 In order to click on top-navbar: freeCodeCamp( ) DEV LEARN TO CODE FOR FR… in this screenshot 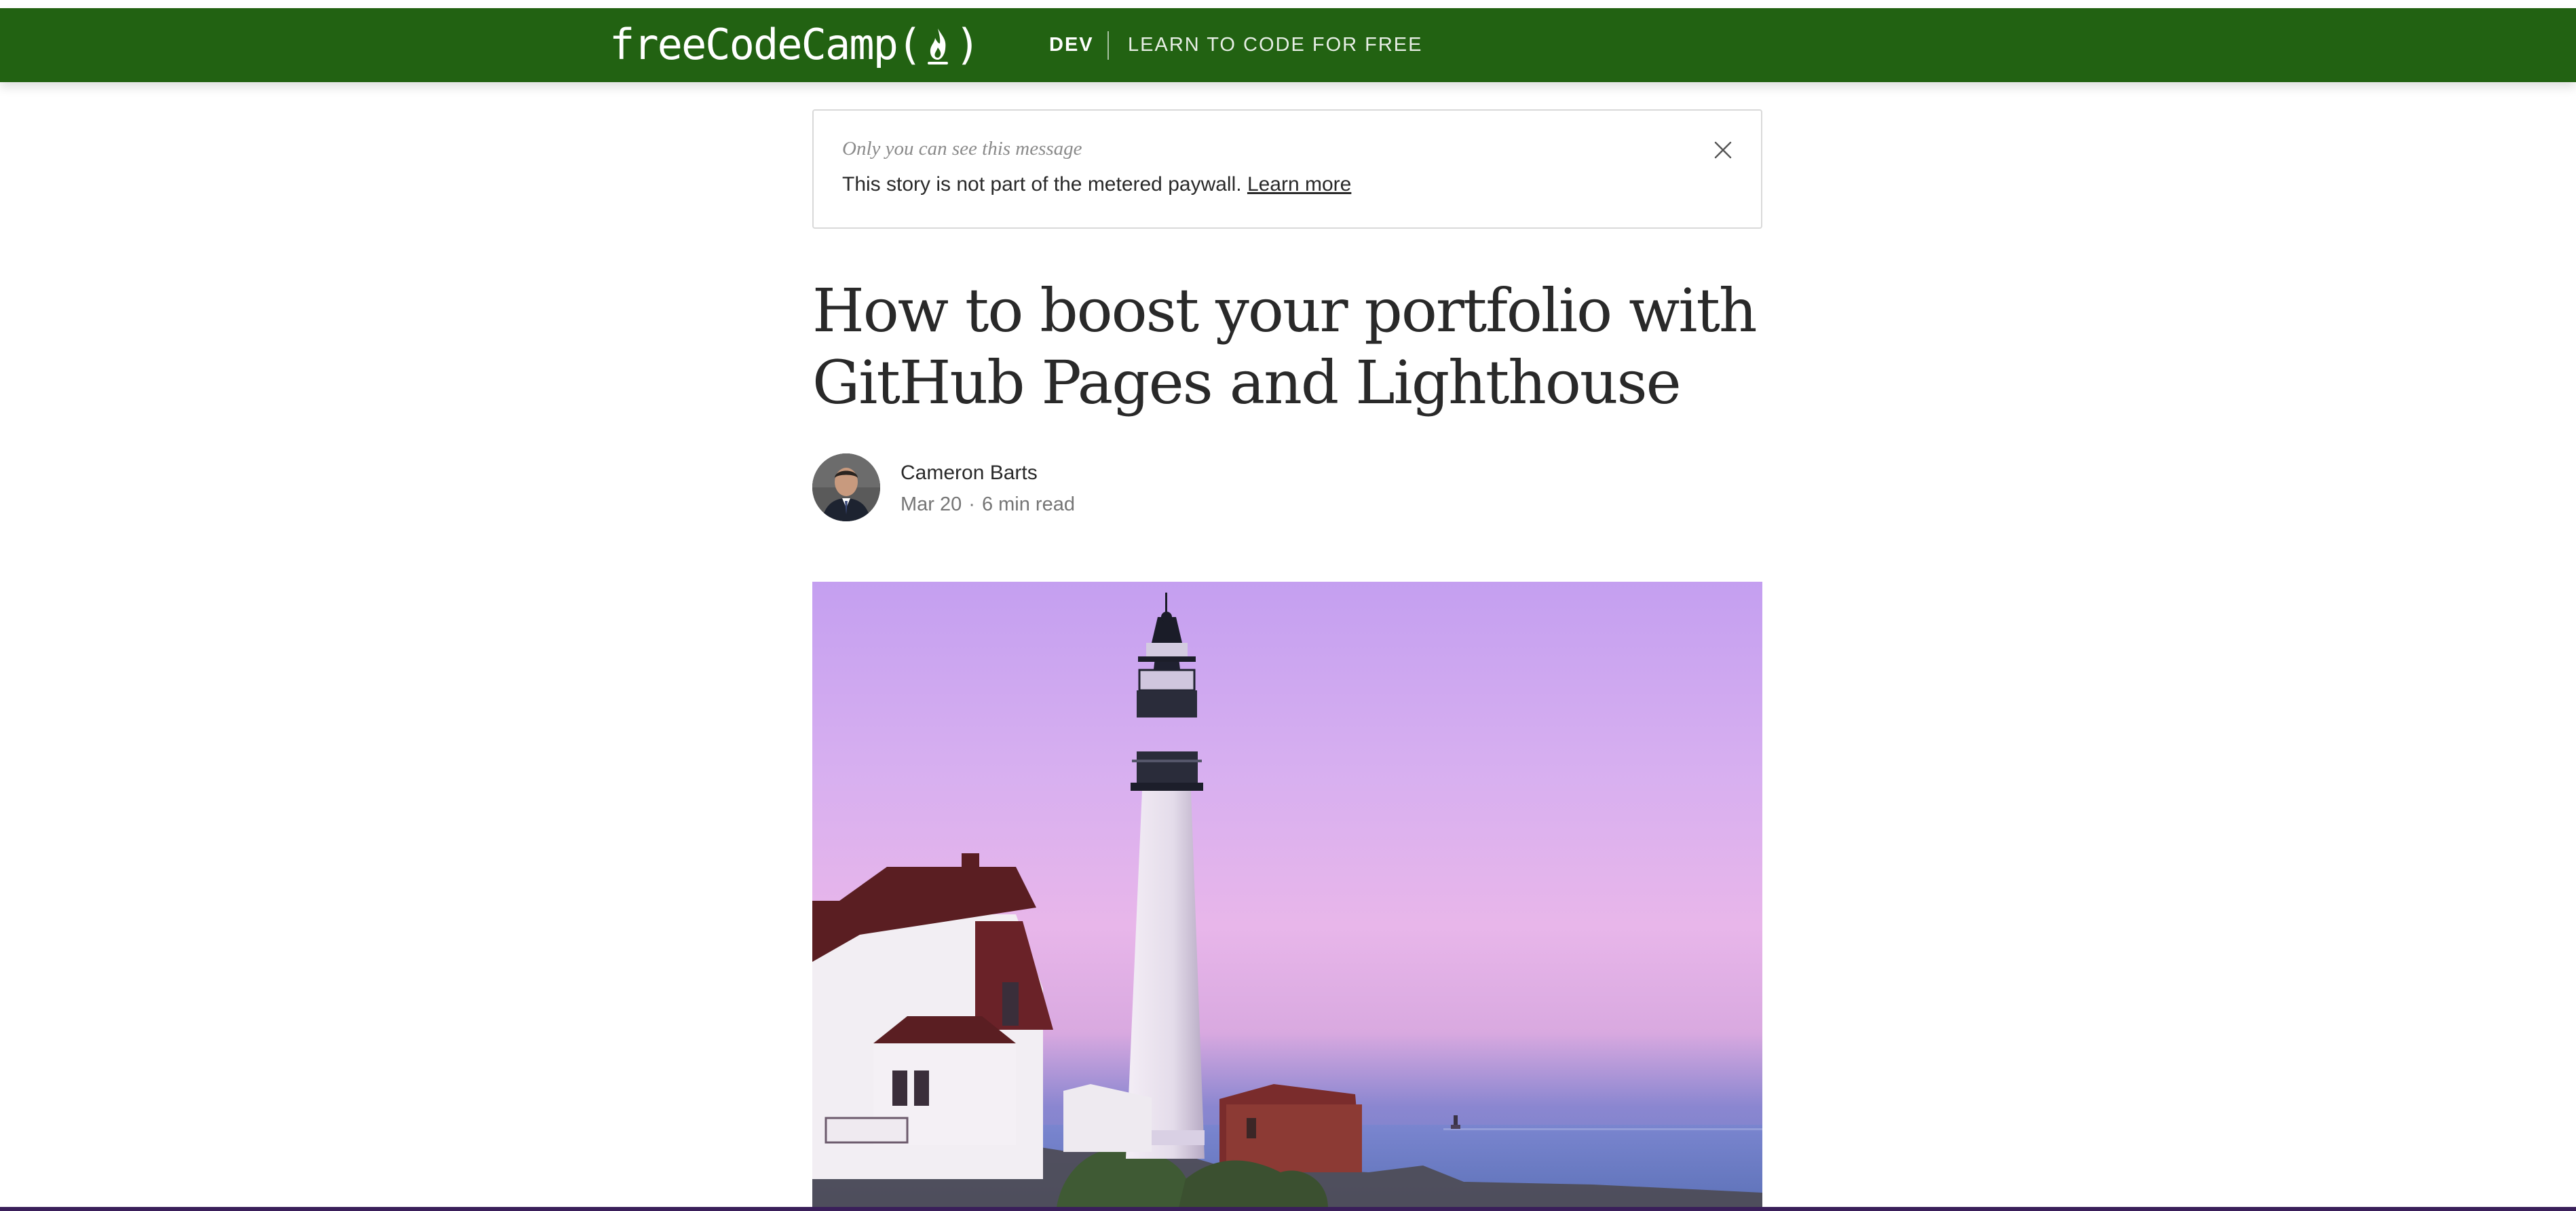, I will do `click(1288, 45)`.